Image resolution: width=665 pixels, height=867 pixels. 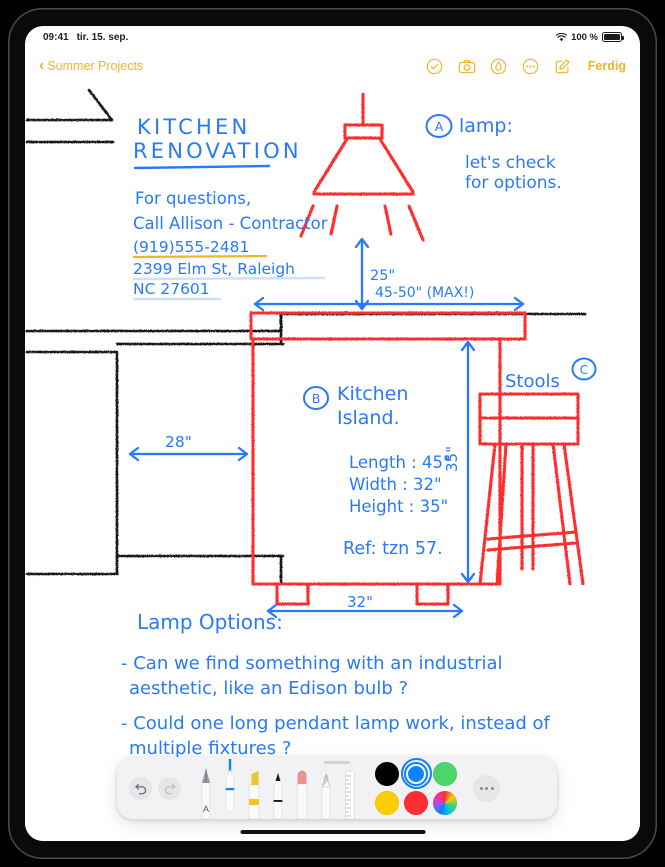 I want to click on palette-more-group, so click(x=486, y=788).